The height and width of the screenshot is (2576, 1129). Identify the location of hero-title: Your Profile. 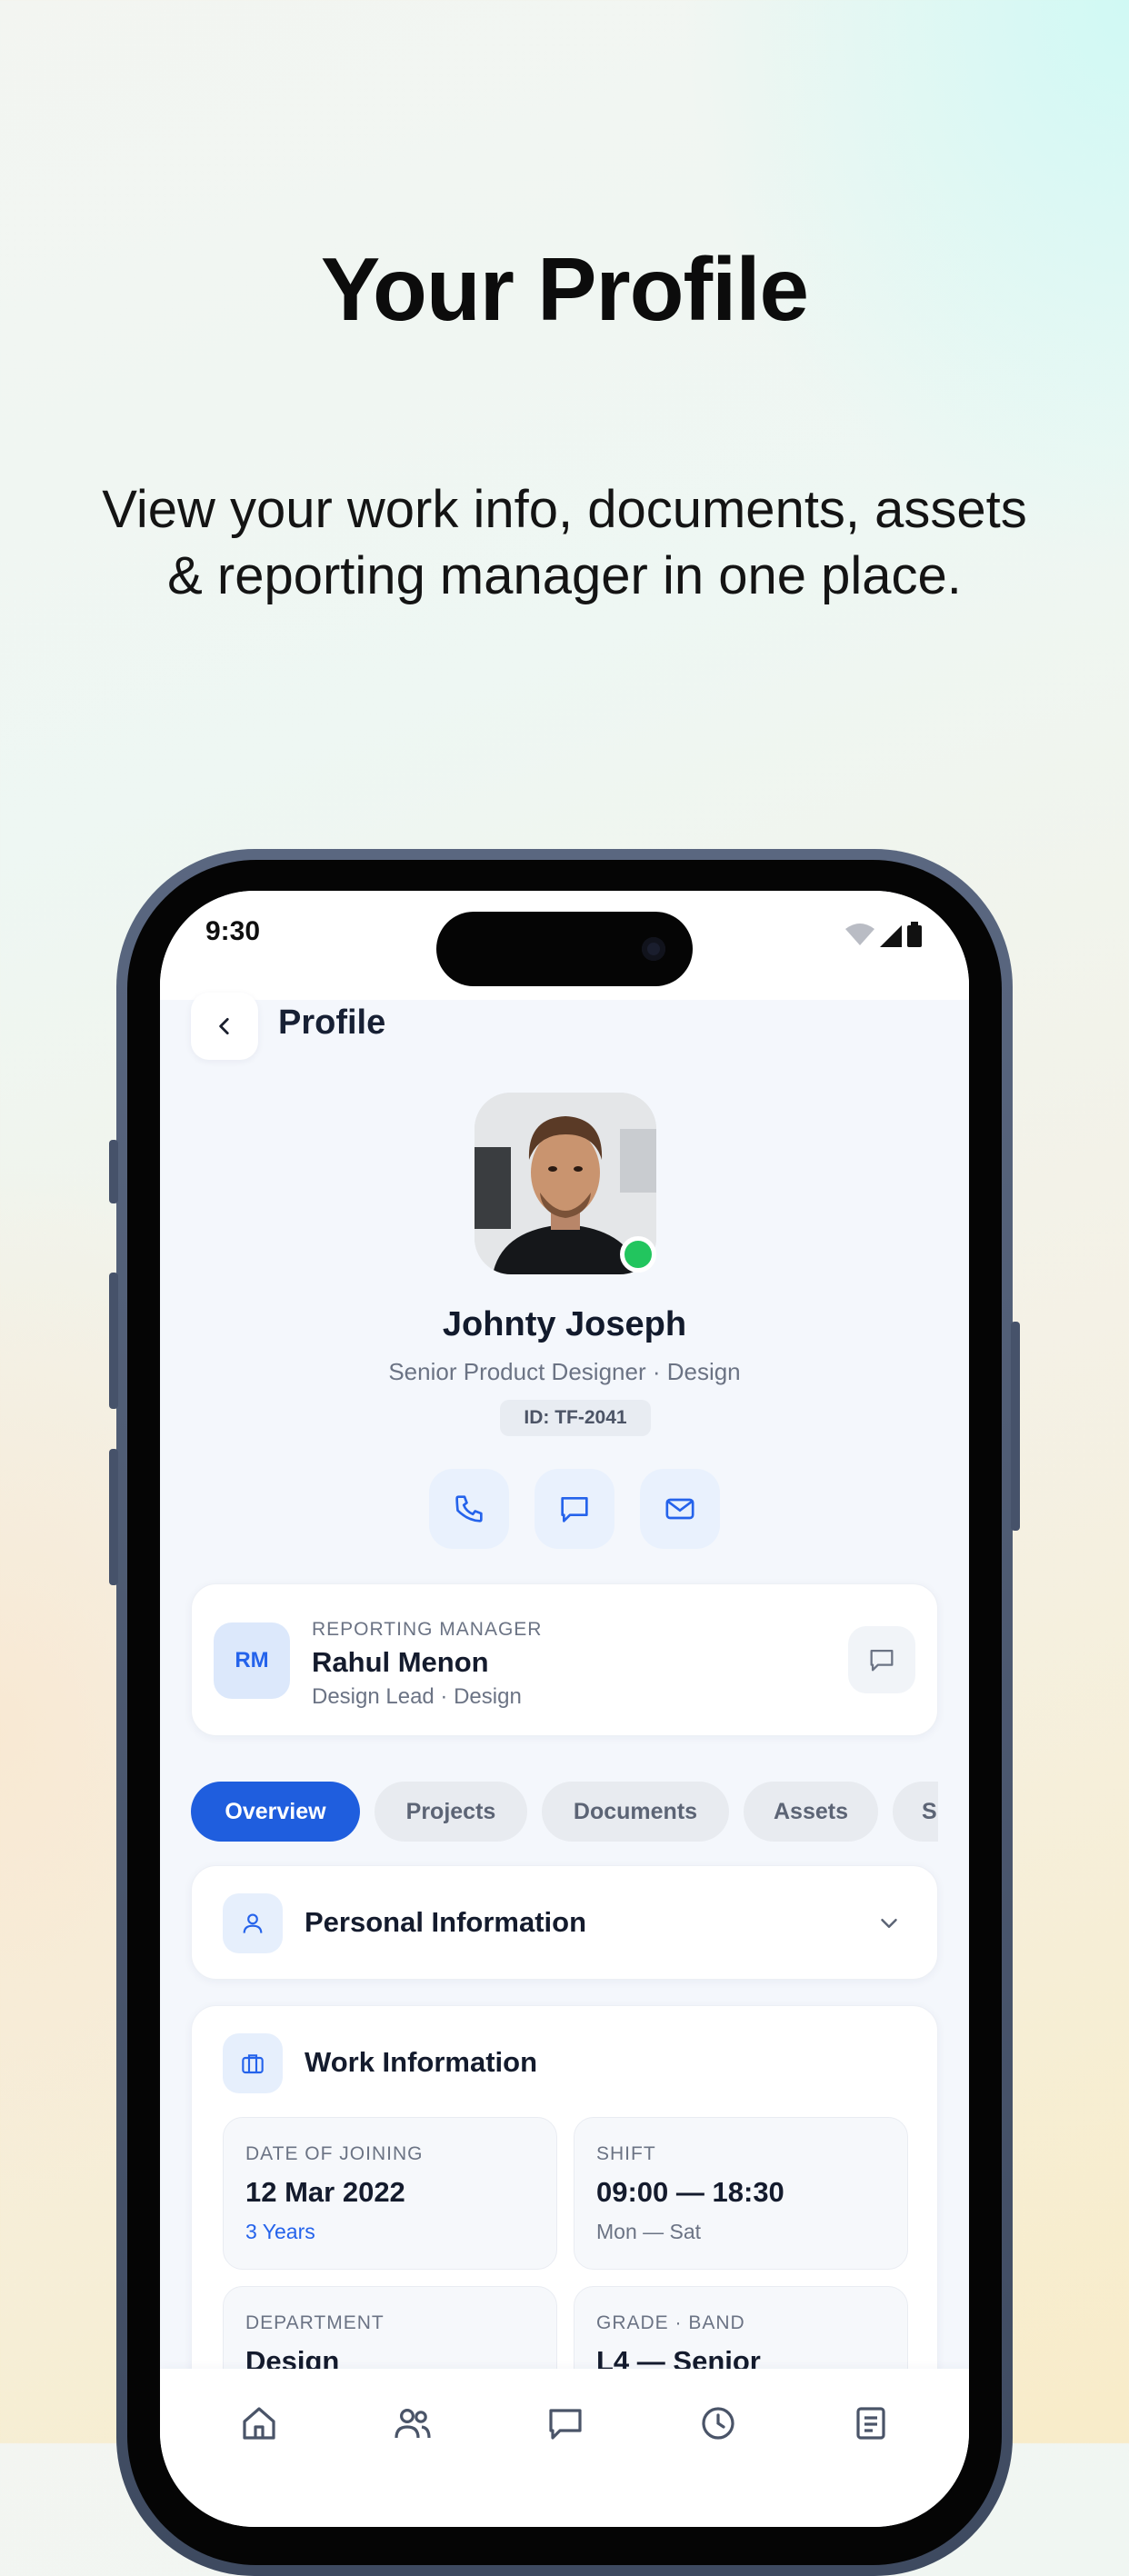
(564, 289).